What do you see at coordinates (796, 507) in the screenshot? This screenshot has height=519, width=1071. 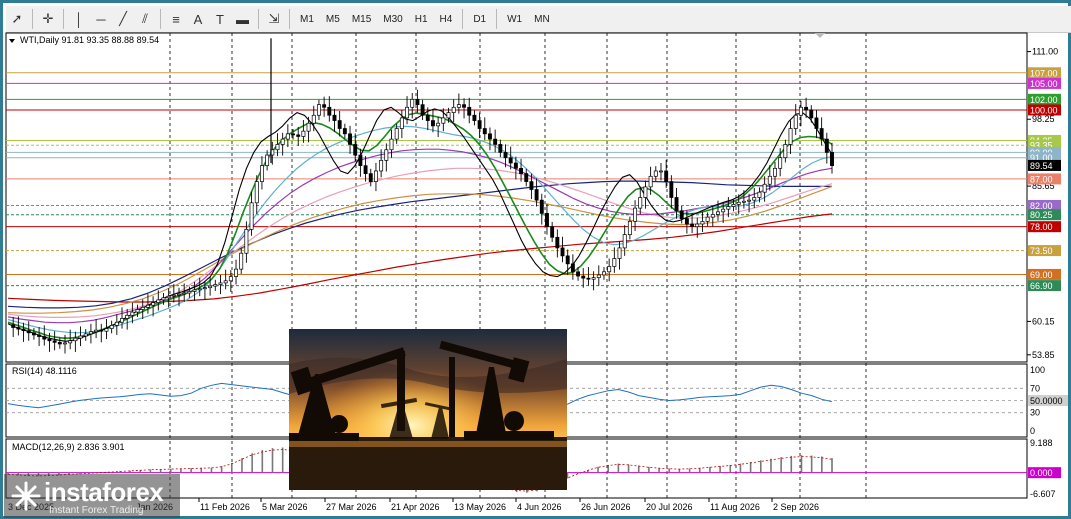 I see `time-axis-label: 2 Sep 2026` at bounding box center [796, 507].